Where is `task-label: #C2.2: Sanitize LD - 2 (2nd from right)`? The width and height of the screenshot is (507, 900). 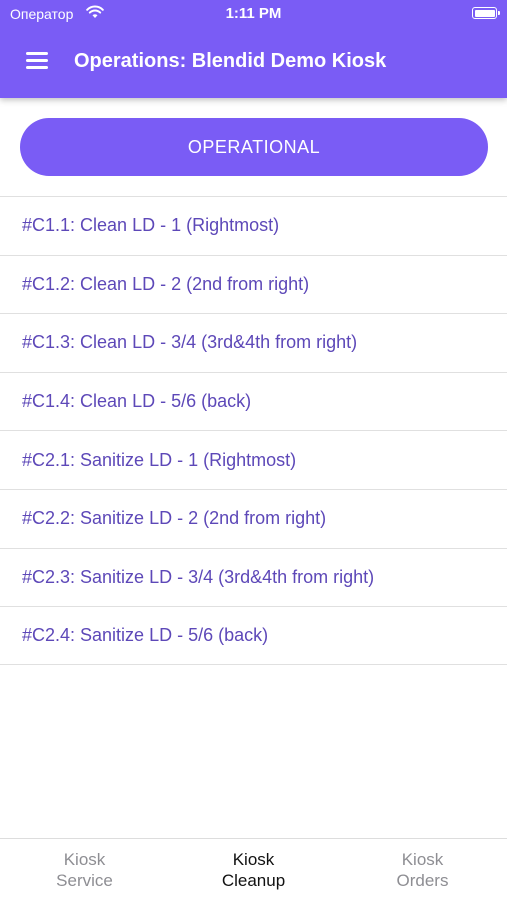
task-label: #C2.2: Sanitize LD - 2 (2nd from right) is located at coordinates (174, 518).